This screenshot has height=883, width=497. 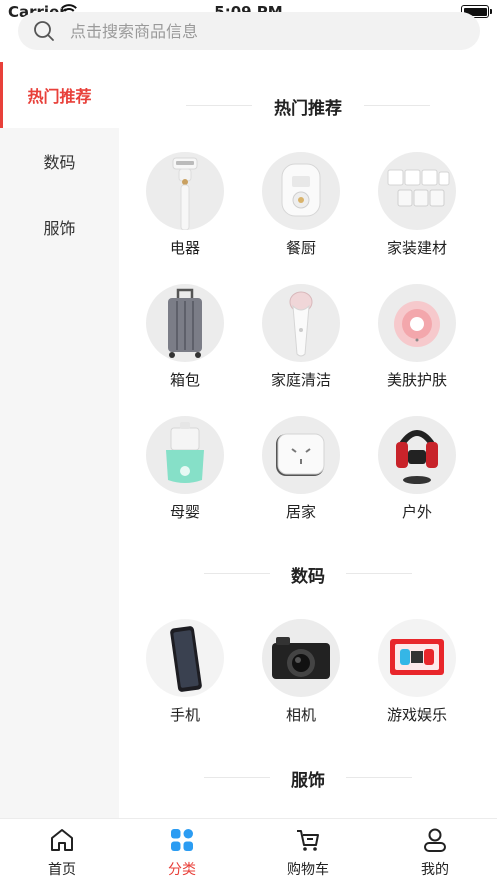 I want to click on sidebar-item-label: 数码, so click(x=59, y=162).